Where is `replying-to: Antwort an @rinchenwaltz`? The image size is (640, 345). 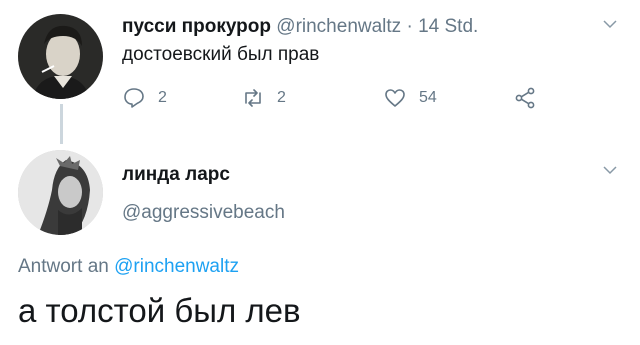
replying-to: Antwort an @rinchenwaltz is located at coordinates (128, 267).